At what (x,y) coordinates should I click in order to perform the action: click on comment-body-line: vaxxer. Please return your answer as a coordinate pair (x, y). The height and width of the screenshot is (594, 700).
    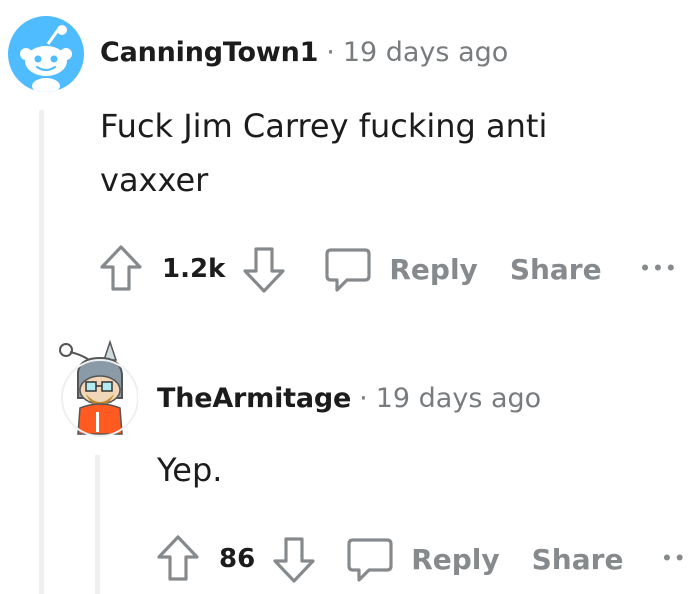
    Looking at the image, I should click on (154, 180).